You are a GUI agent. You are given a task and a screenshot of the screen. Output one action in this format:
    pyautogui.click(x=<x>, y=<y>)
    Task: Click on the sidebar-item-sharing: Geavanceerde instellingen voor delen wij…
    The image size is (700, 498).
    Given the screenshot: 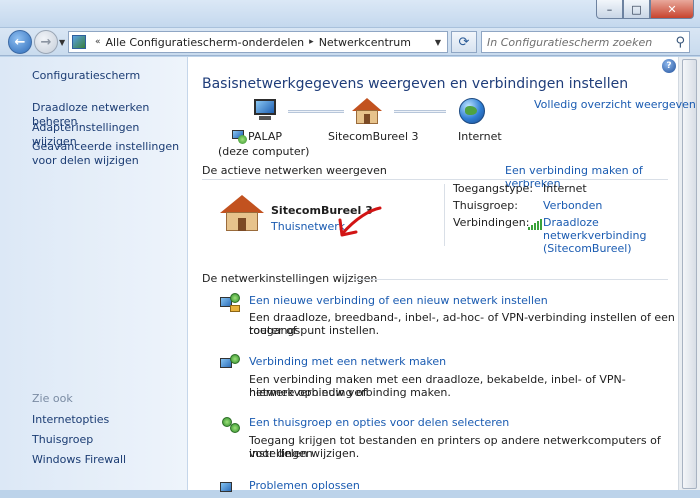 What is the action you would take?
    pyautogui.click(x=107, y=154)
    